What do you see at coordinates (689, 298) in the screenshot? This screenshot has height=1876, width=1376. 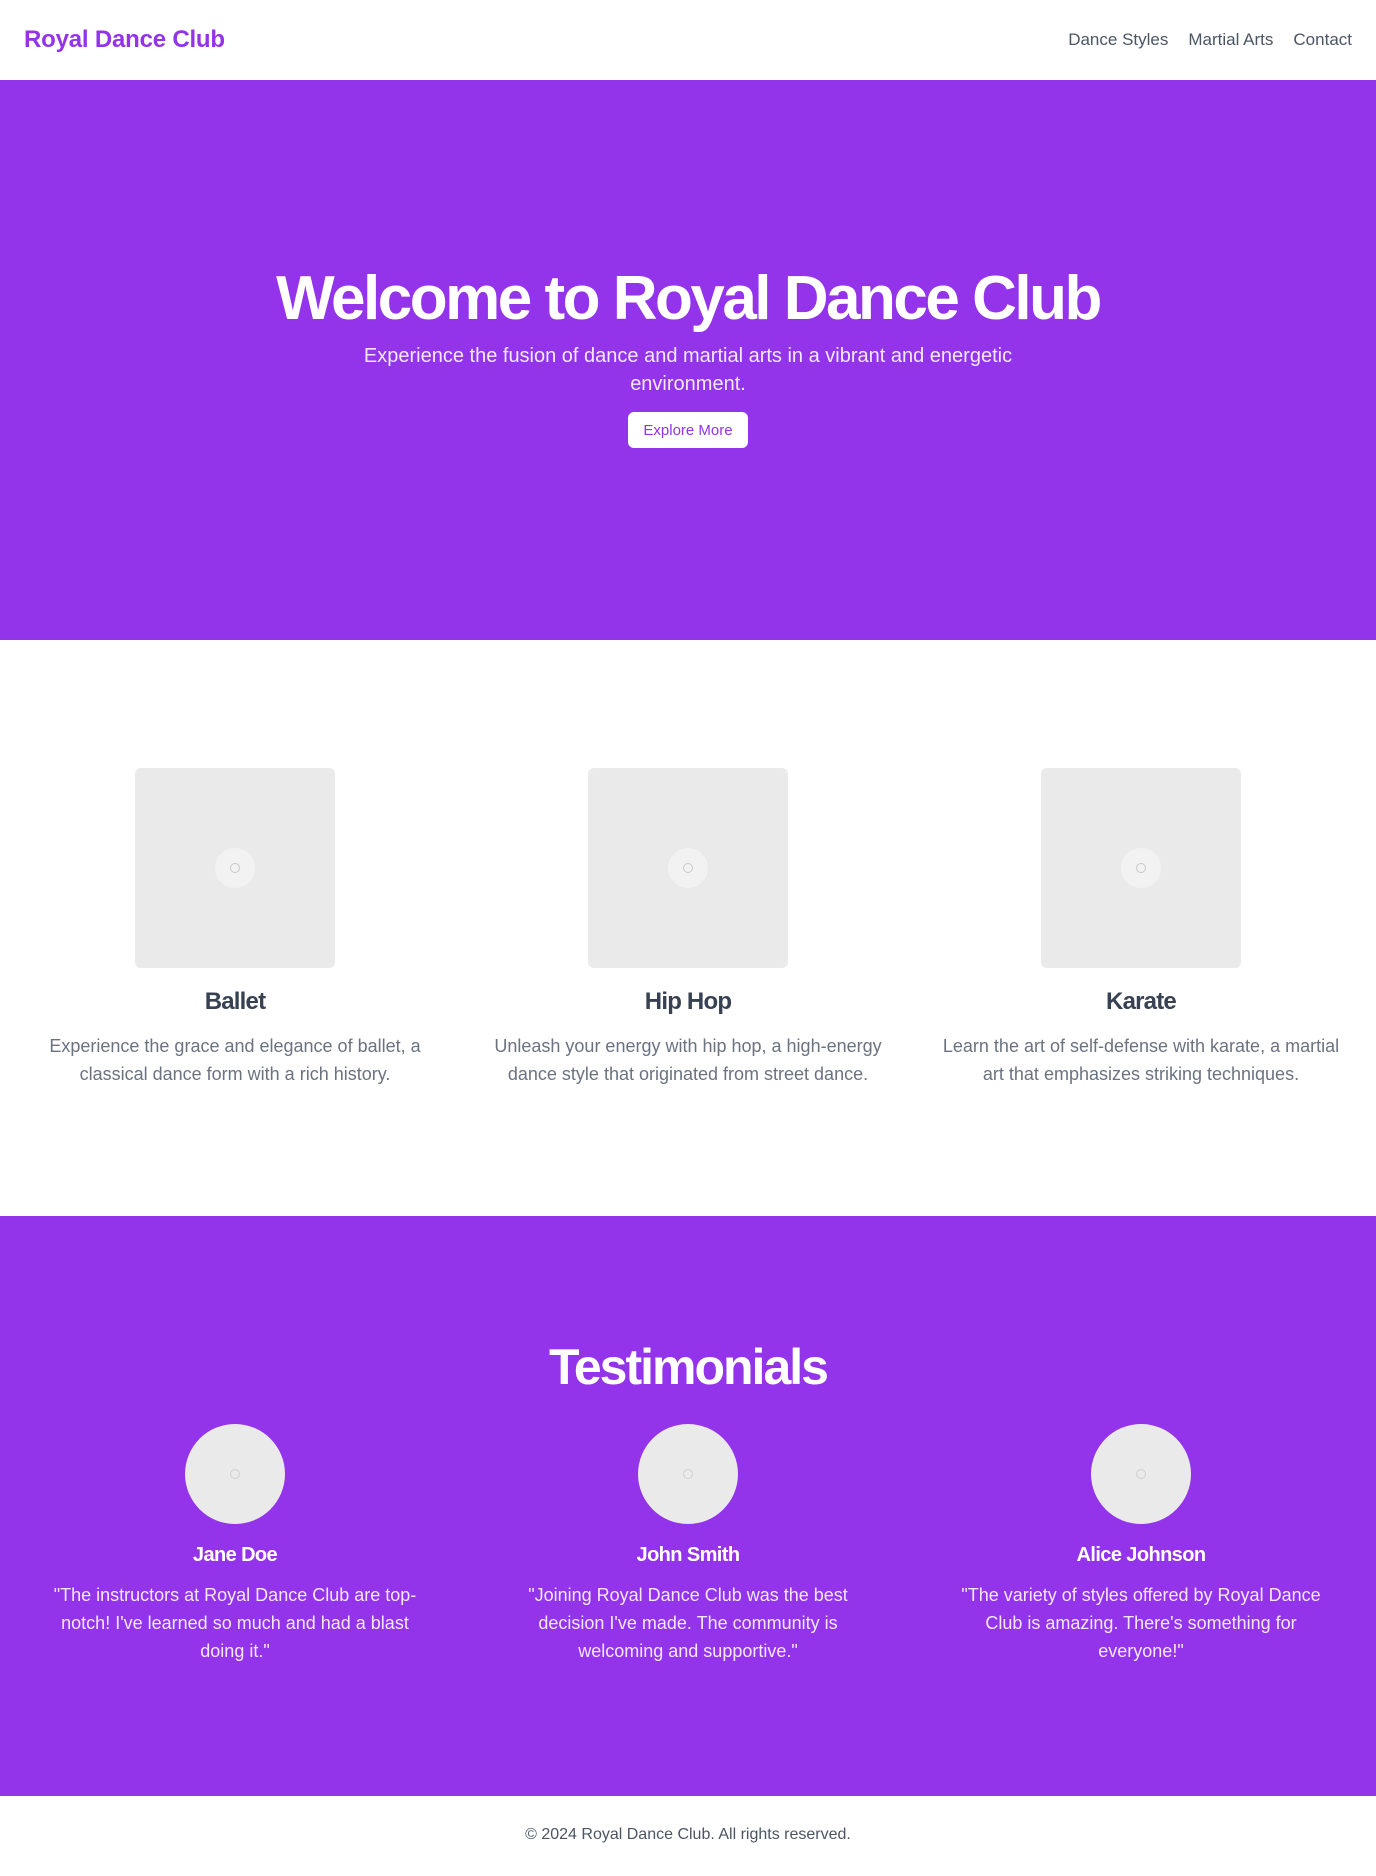 I see `hero-title: Welcome to Royal Dance Club` at bounding box center [689, 298].